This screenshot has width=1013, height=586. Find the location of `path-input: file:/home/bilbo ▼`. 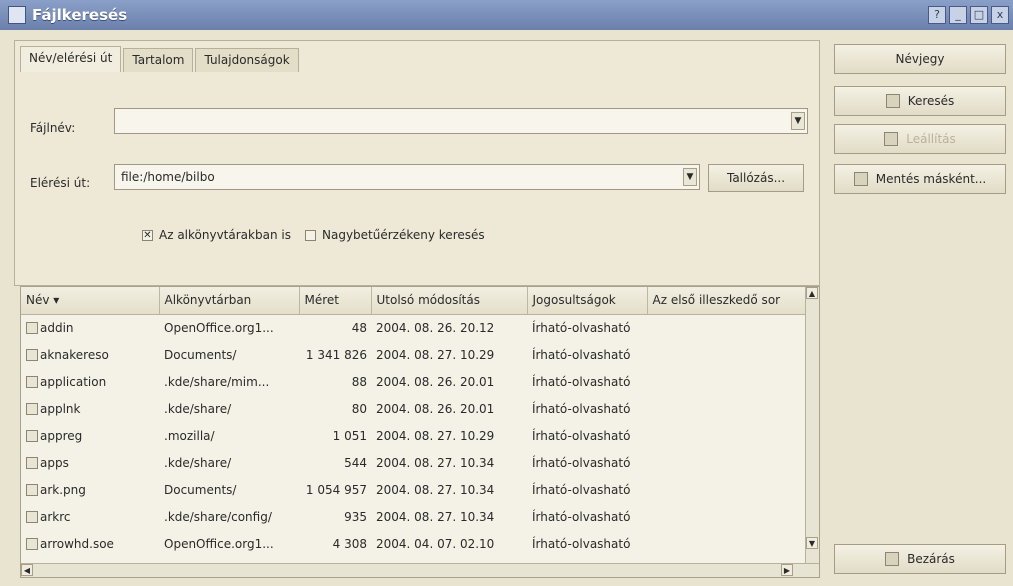

path-input: file:/home/bilbo ▼ is located at coordinates (407, 177).